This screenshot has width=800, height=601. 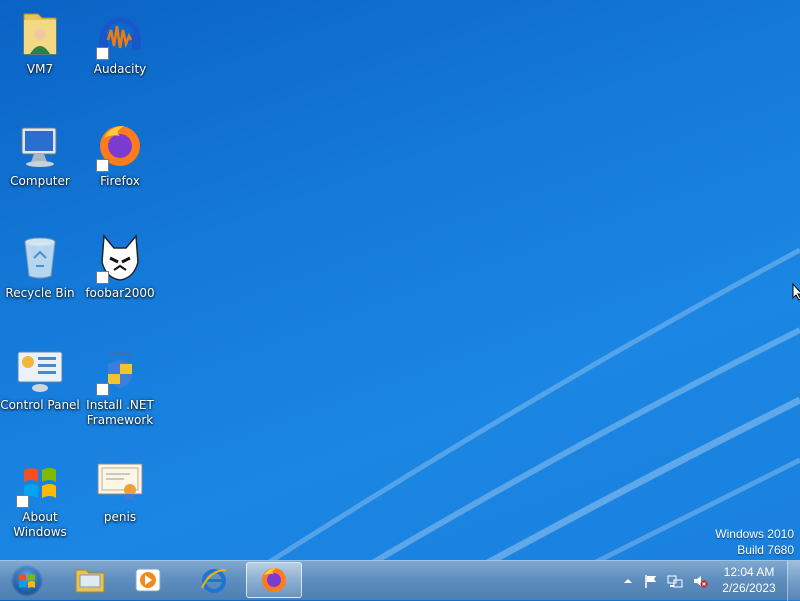 I want to click on desktop-icon-about-windows: About Windows, so click(x=40, y=496).